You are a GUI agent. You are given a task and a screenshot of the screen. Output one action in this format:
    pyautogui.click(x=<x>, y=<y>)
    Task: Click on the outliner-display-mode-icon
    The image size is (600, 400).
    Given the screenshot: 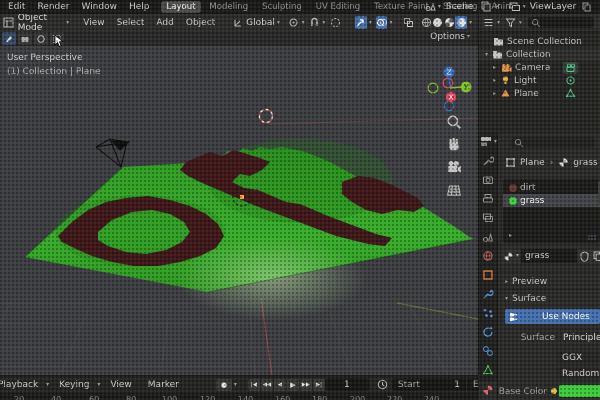 What is the action you would take?
    pyautogui.click(x=488, y=22)
    